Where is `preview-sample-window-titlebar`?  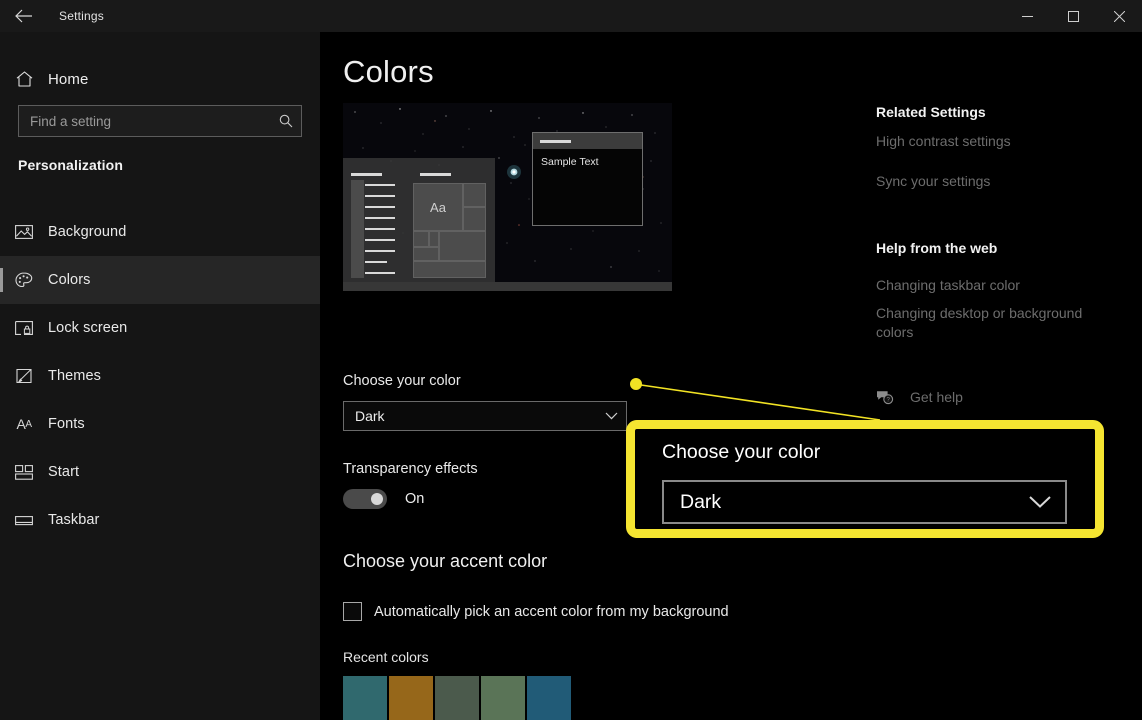 preview-sample-window-titlebar is located at coordinates (587, 141).